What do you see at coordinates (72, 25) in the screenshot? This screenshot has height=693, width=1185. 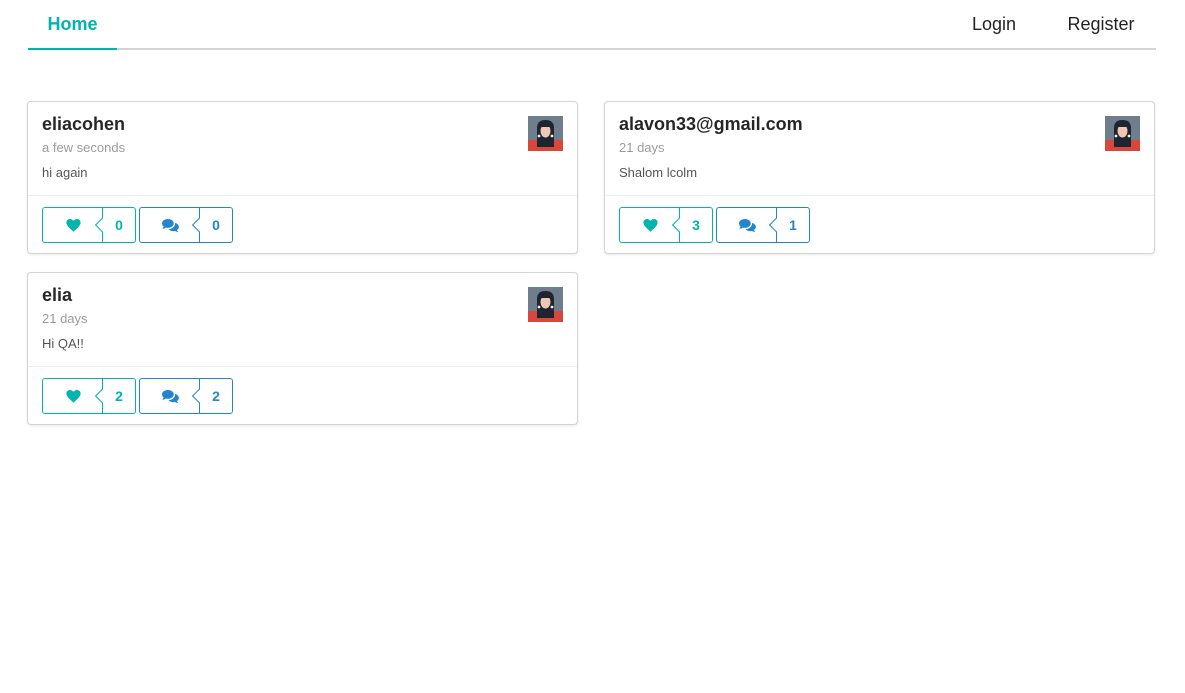 I see `menu-item-home: Home` at bounding box center [72, 25].